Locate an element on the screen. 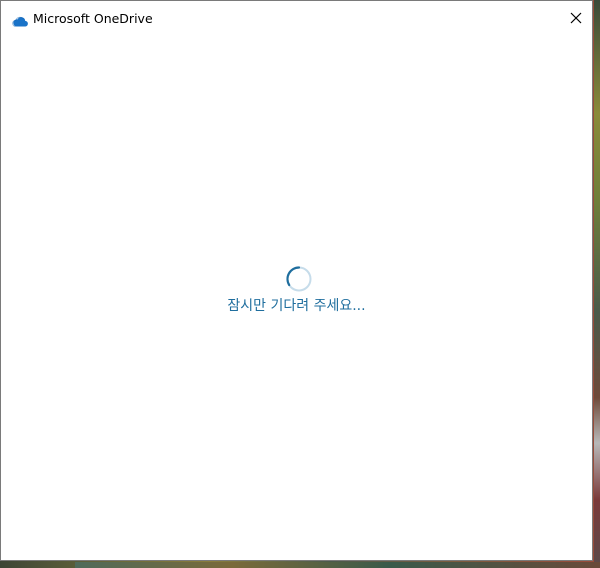  close-icon is located at coordinates (576, 17).